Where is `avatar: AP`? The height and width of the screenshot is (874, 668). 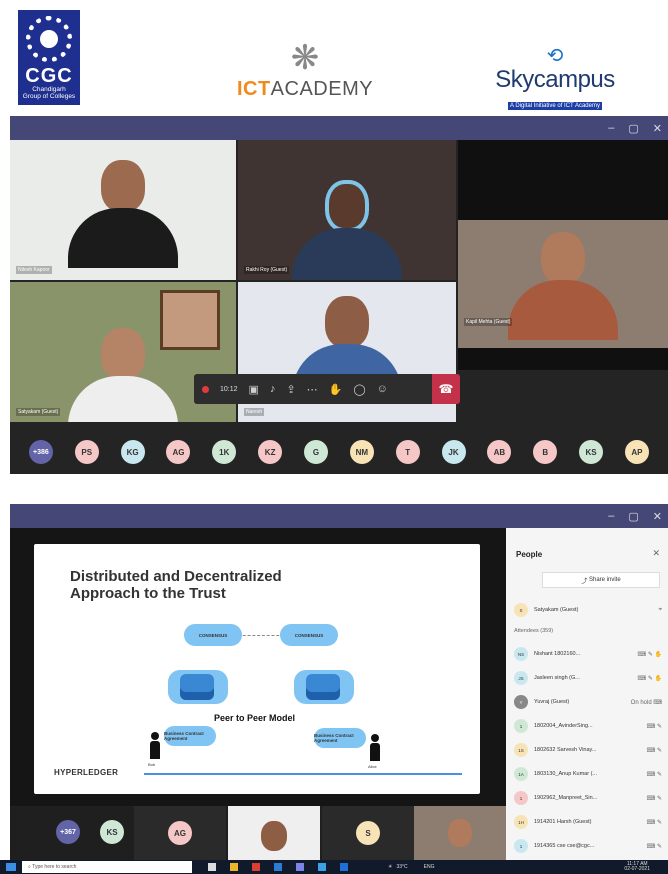 avatar: AP is located at coordinates (636, 452).